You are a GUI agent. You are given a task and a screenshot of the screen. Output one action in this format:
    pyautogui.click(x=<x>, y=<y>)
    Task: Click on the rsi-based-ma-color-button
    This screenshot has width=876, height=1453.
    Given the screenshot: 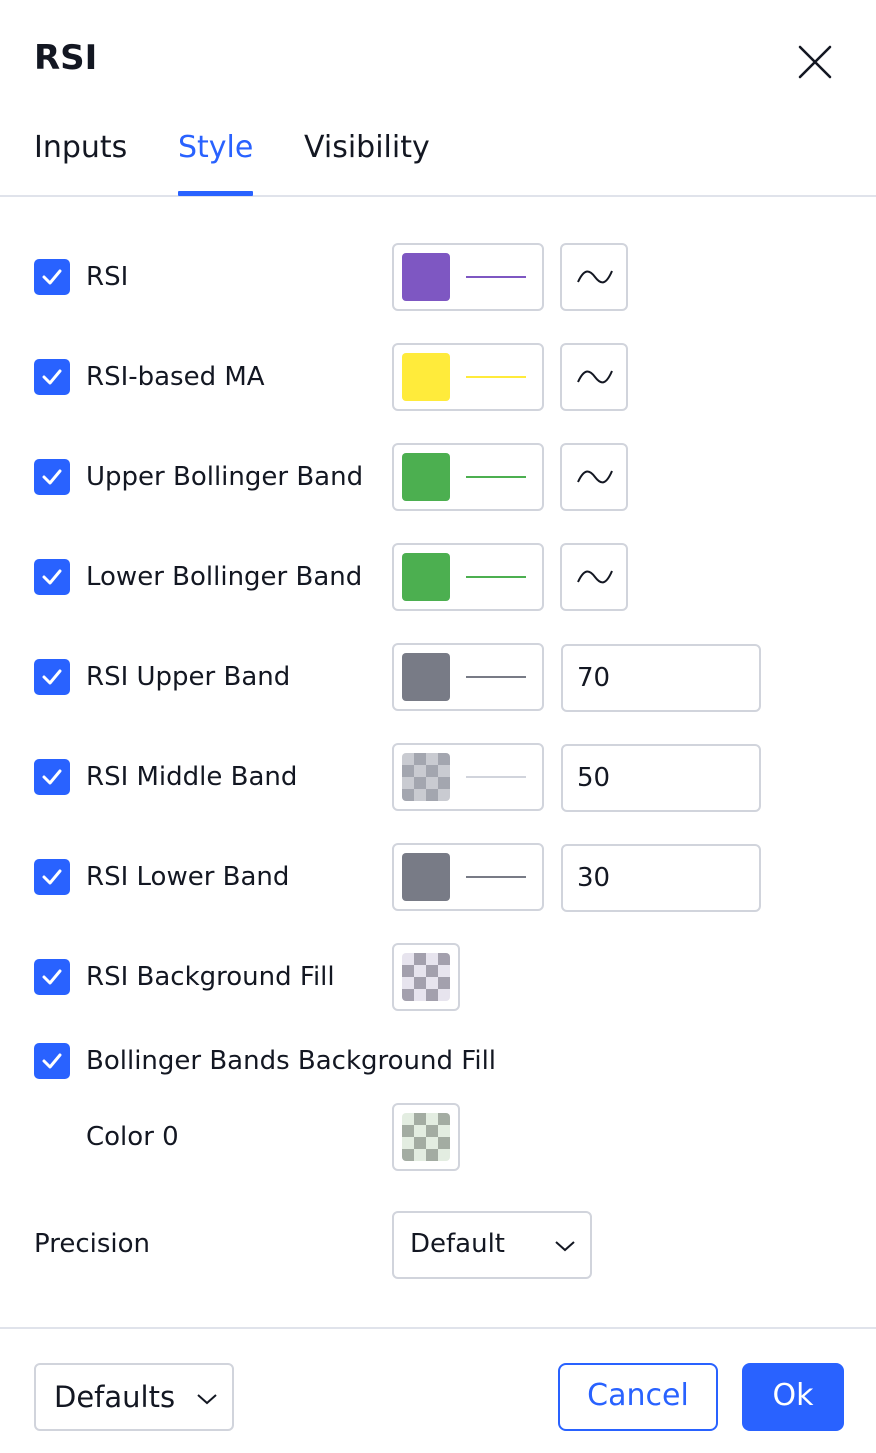 What is the action you would take?
    pyautogui.click(x=468, y=377)
    